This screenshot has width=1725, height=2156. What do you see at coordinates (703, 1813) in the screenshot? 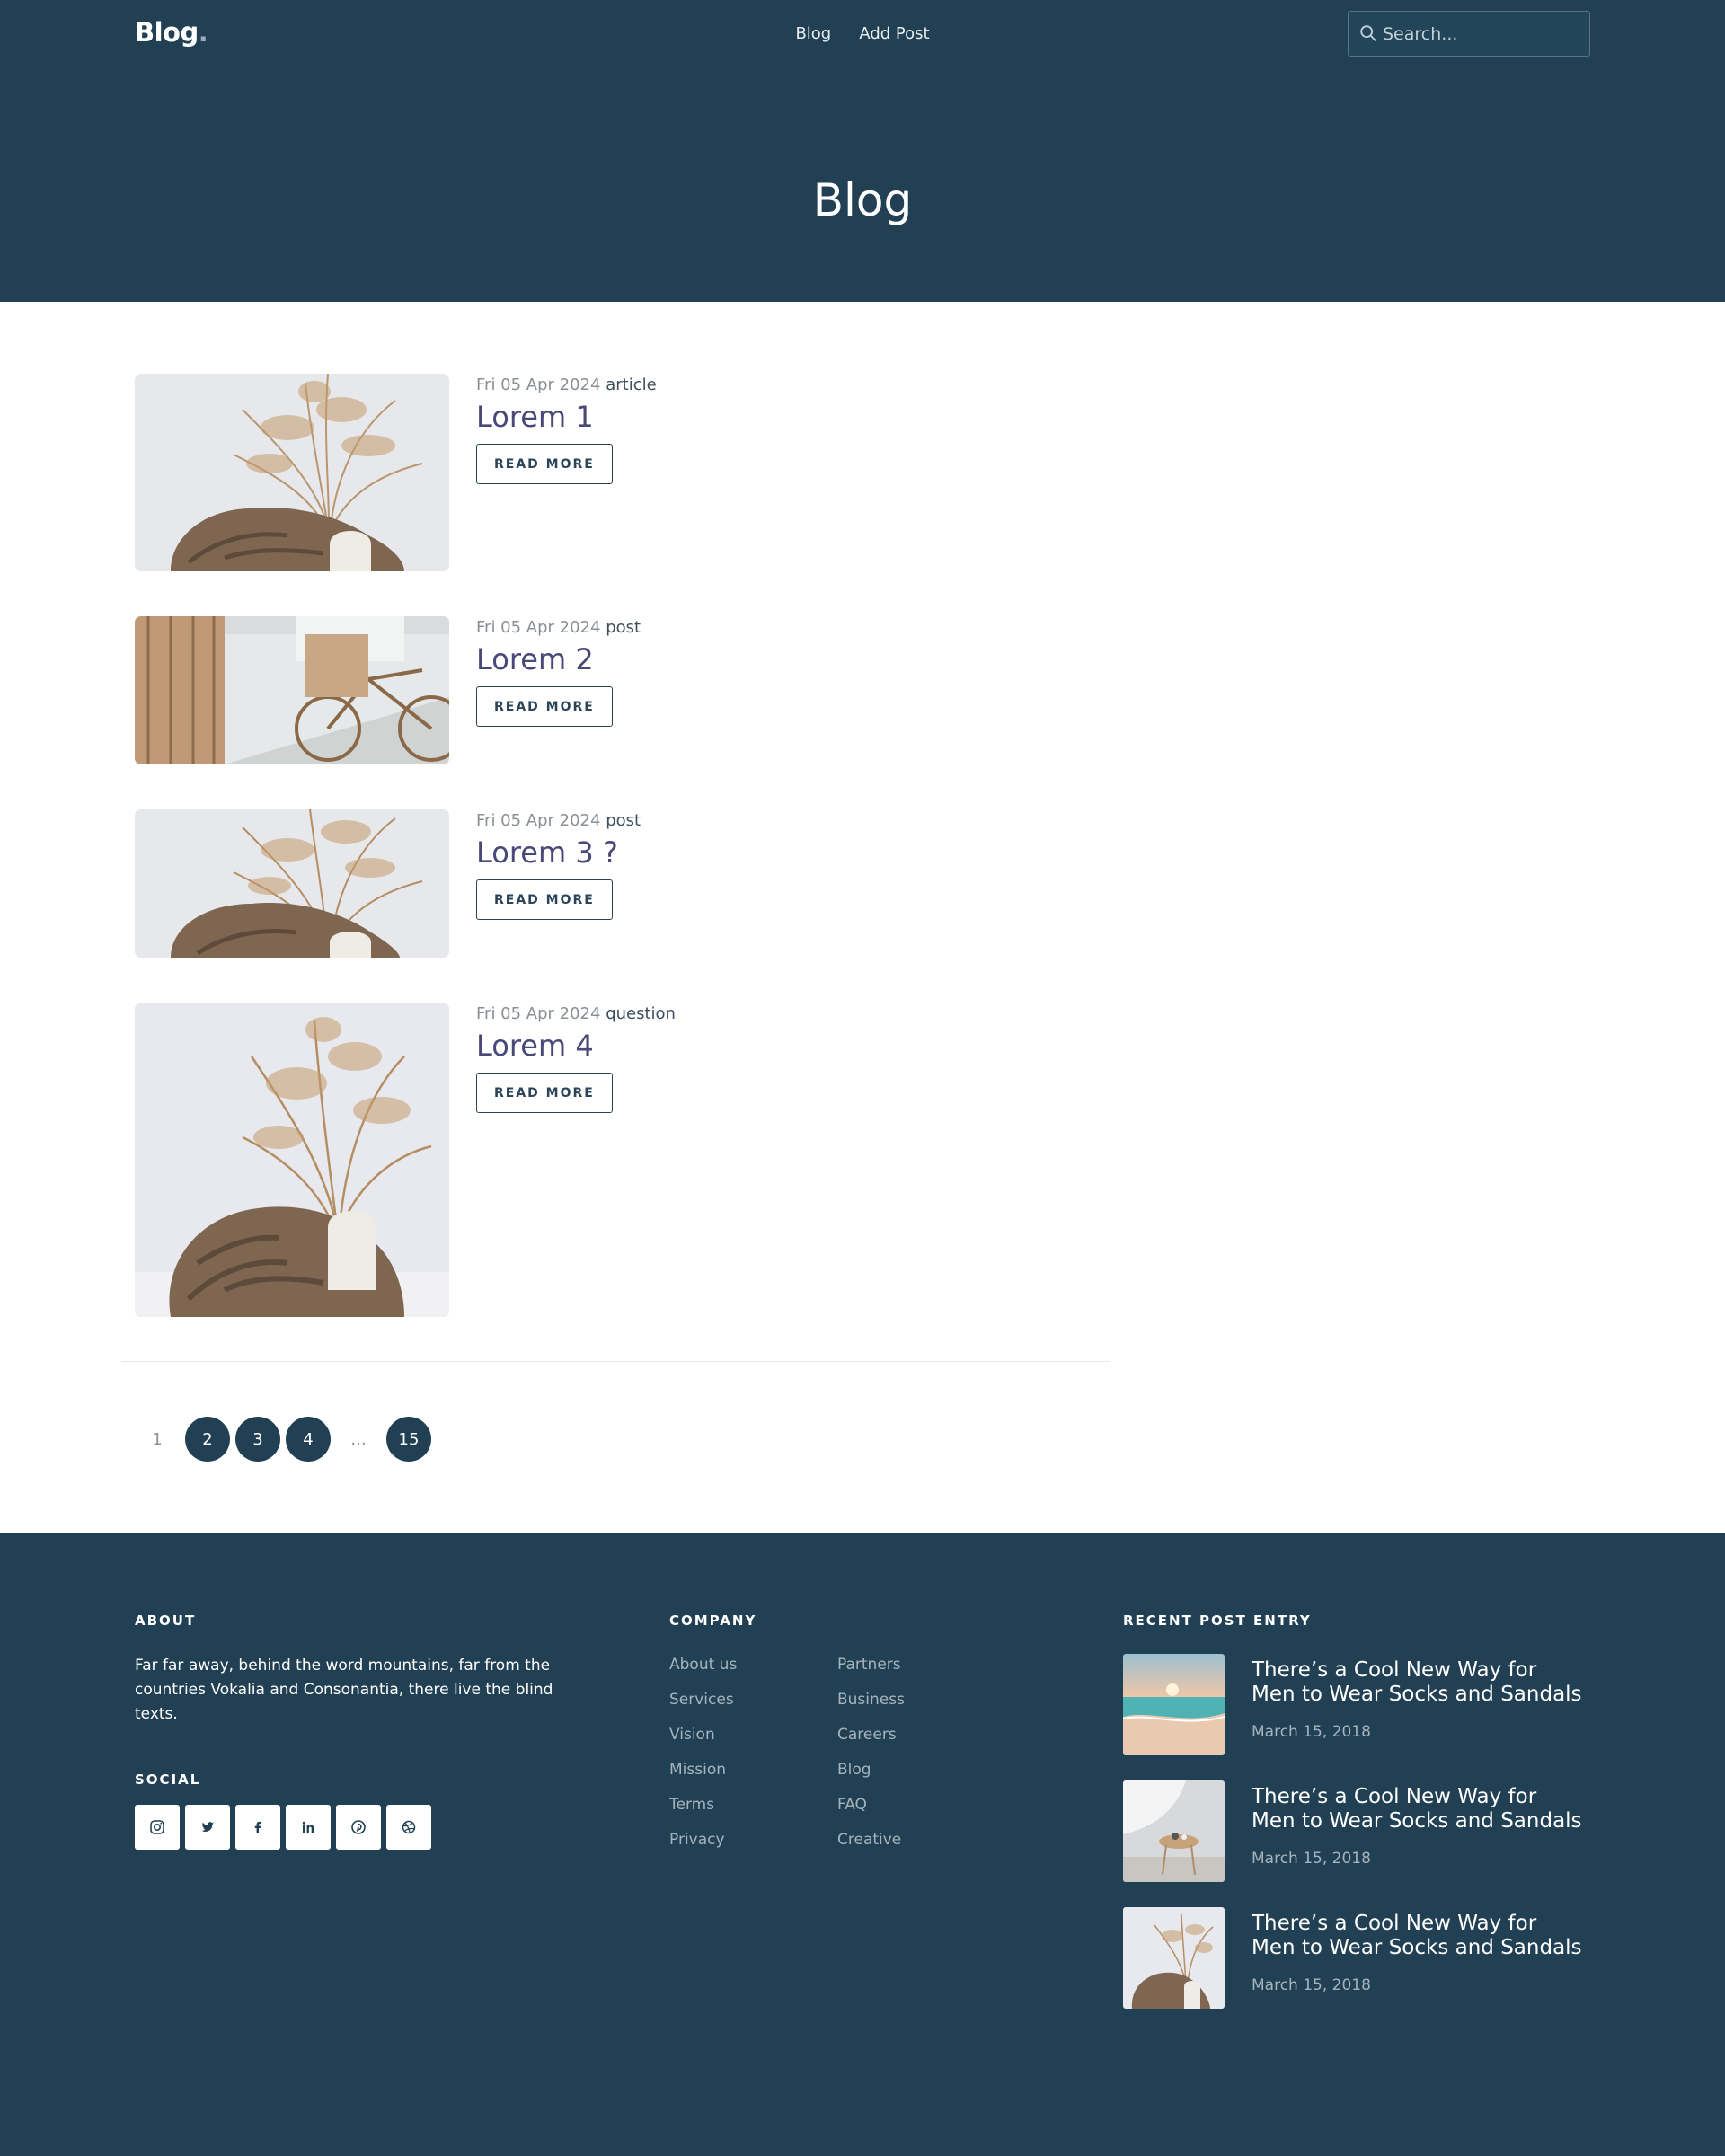
I see `footer-link: Terms` at bounding box center [703, 1813].